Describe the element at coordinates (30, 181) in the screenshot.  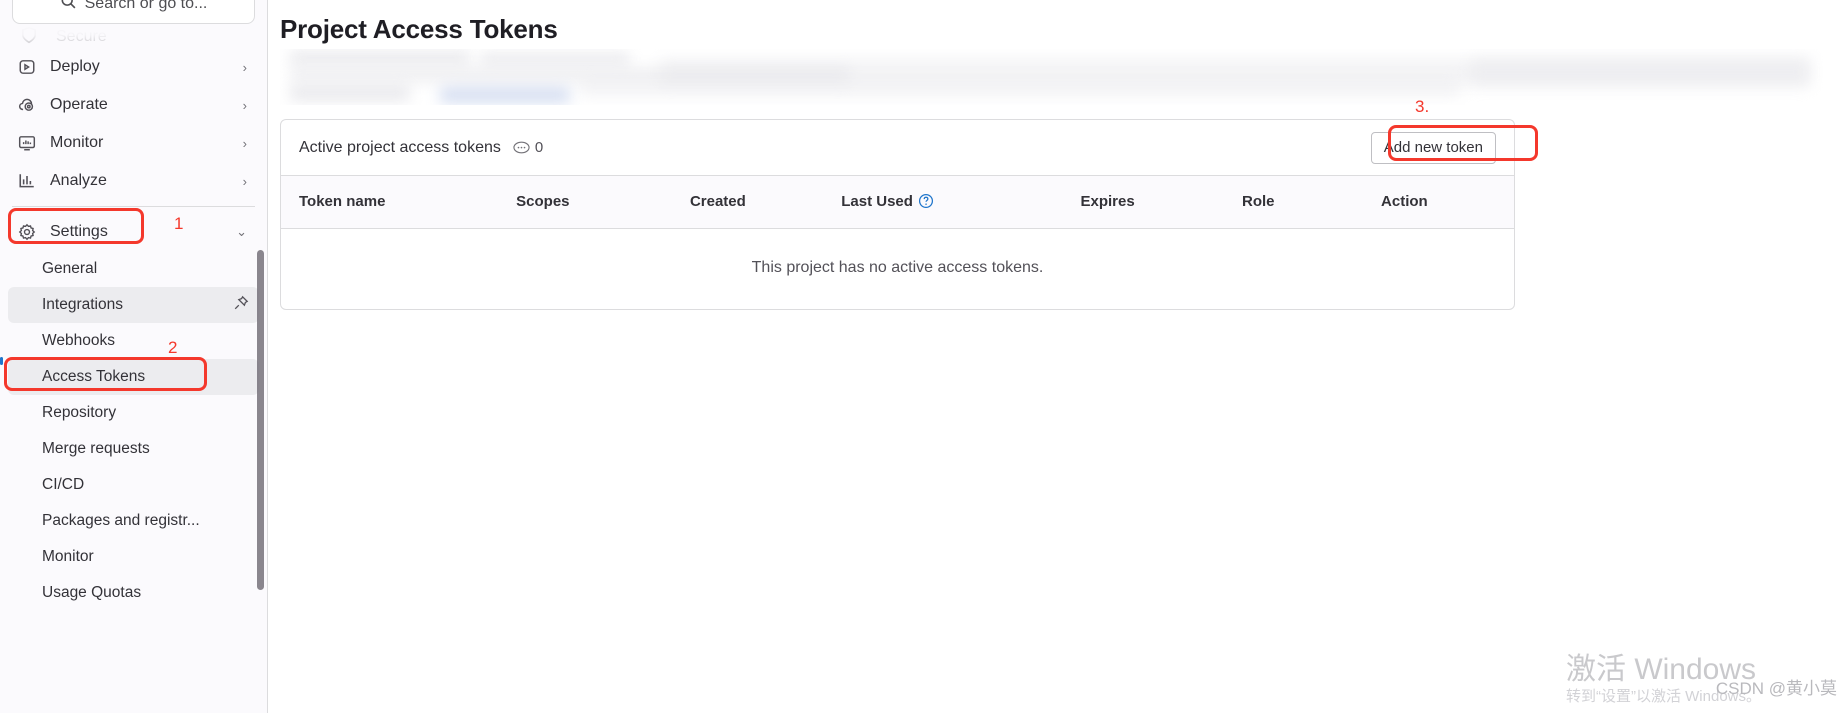
I see `chart-icon` at that location.